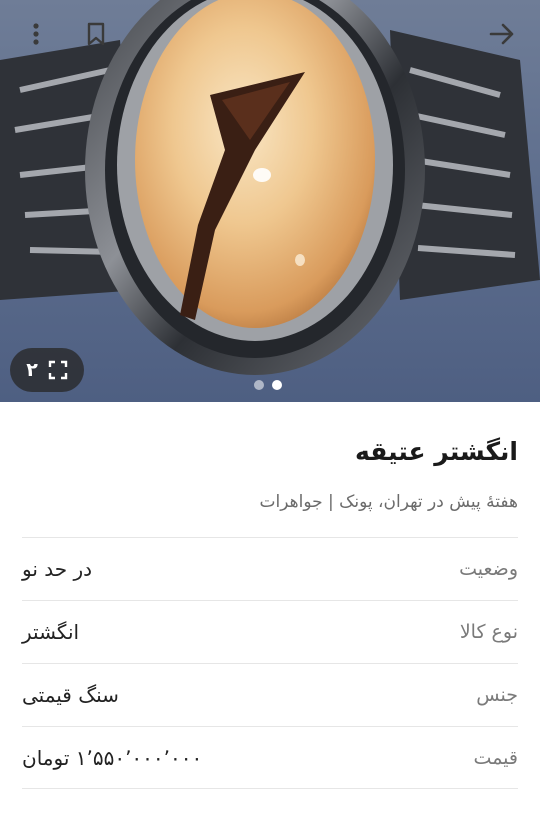 This screenshot has width=540, height=819. I want to click on price-value: ۱٬۵۵۰٬۰۰۰٬۰۰۰ تومان, so click(112, 757).